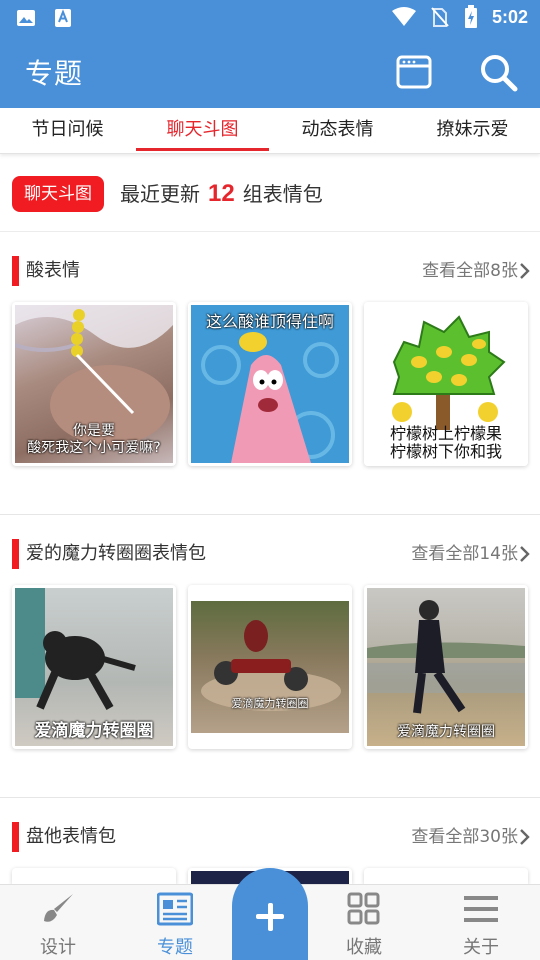 This screenshot has height=960, width=540. I want to click on update-count: 12, so click(221, 193).